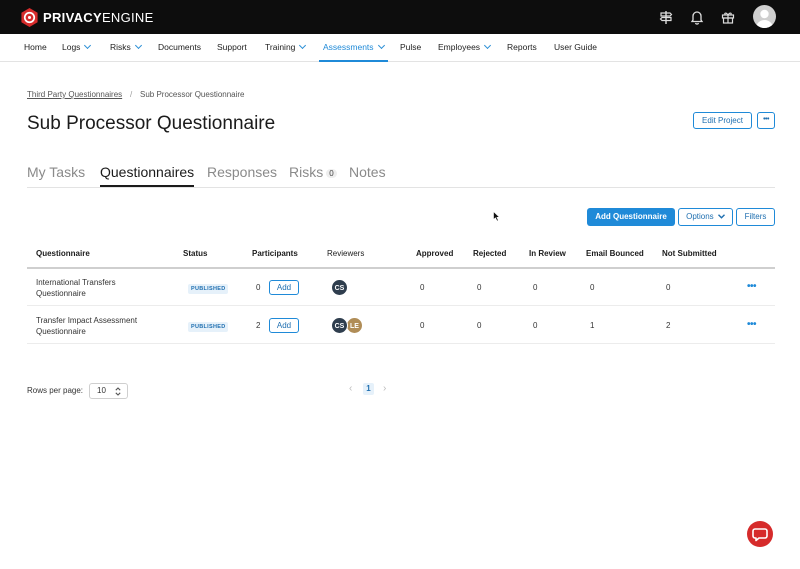  What do you see at coordinates (96, 288) in the screenshot?
I see `questionnaire-name-link: International Transfers Questionnaire` at bounding box center [96, 288].